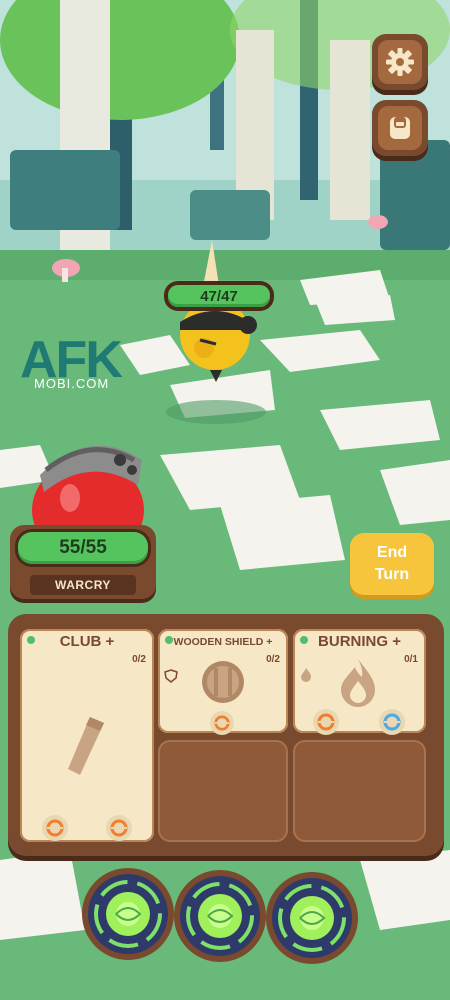  I want to click on slot-blue, so click(392, 722).